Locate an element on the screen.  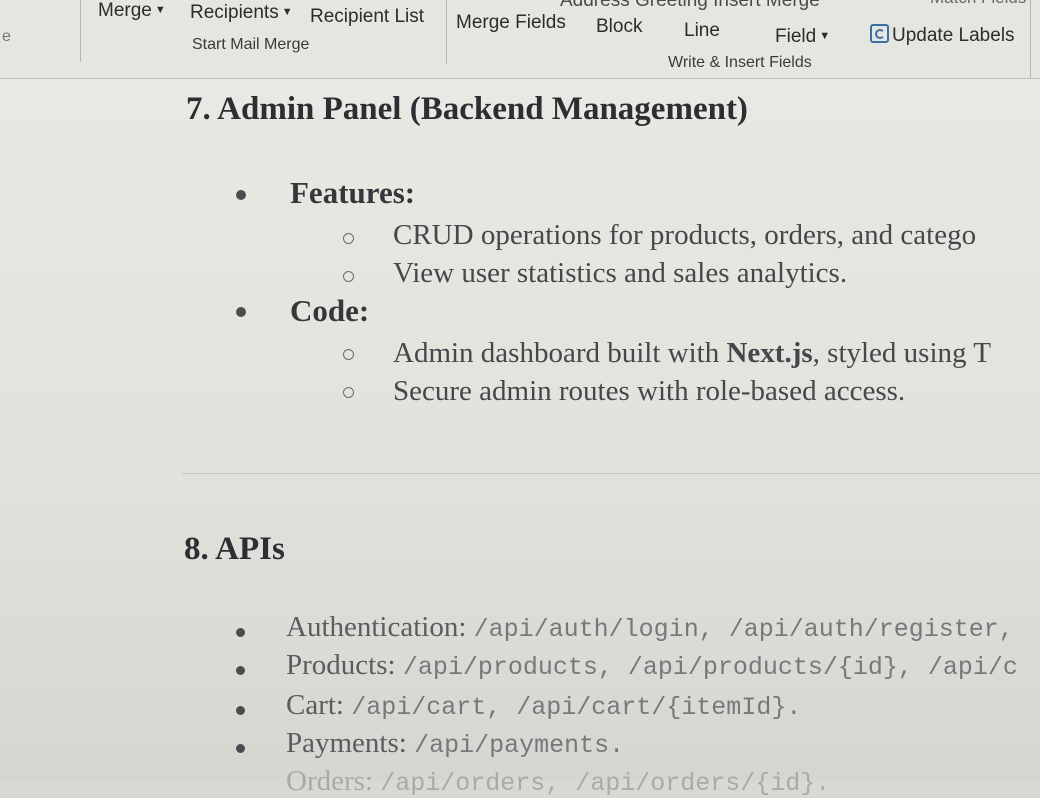
api-label: Authentication: is located at coordinates (376, 627).